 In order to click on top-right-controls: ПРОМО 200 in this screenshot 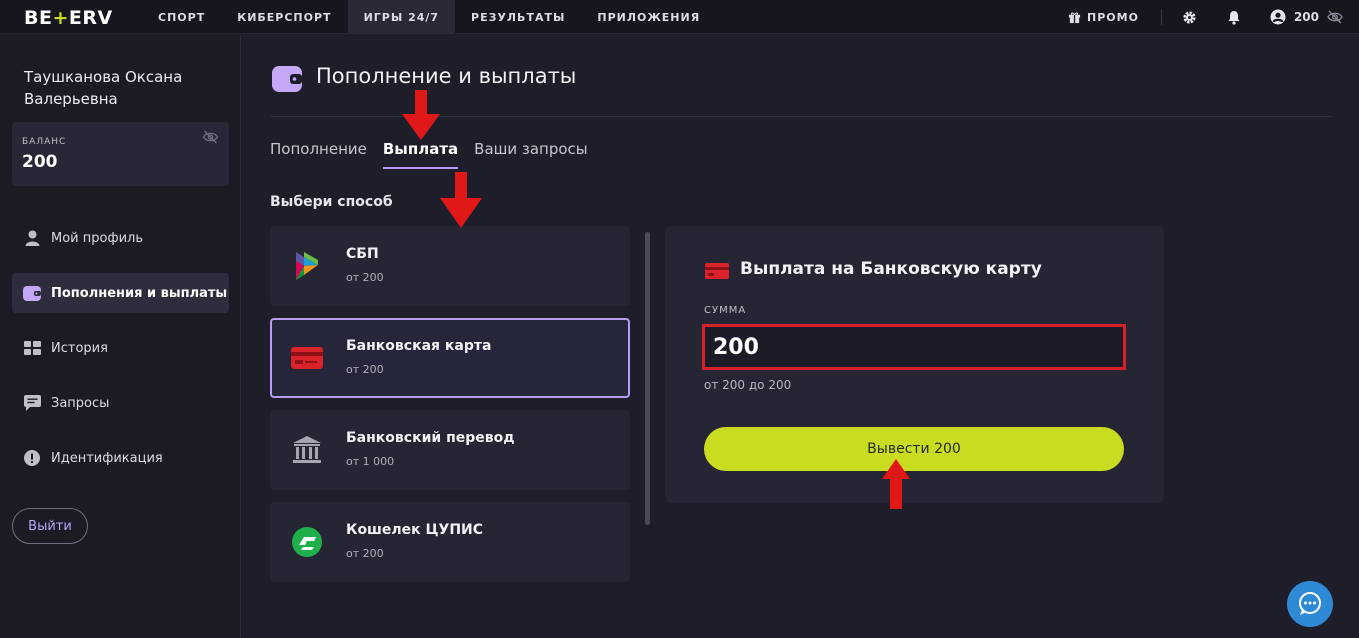, I will do `click(1213, 17)`.